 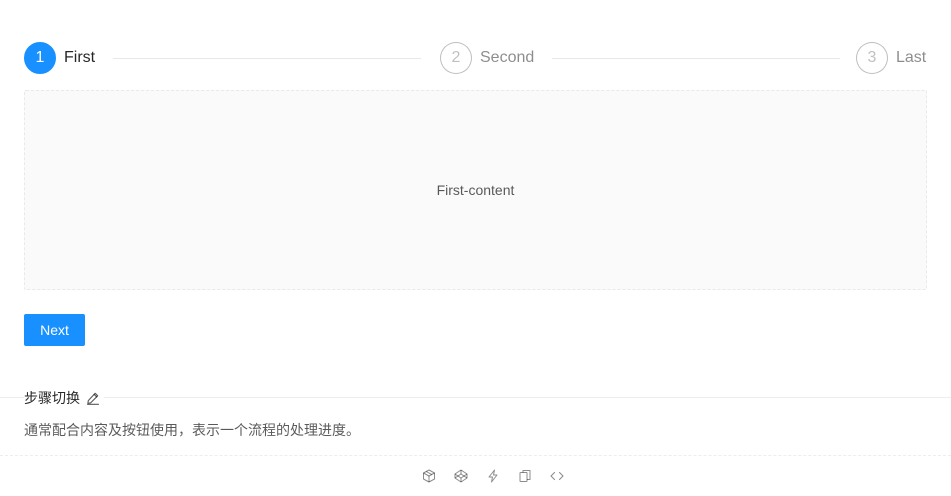 What do you see at coordinates (93, 398) in the screenshot?
I see `edit-icon` at bounding box center [93, 398].